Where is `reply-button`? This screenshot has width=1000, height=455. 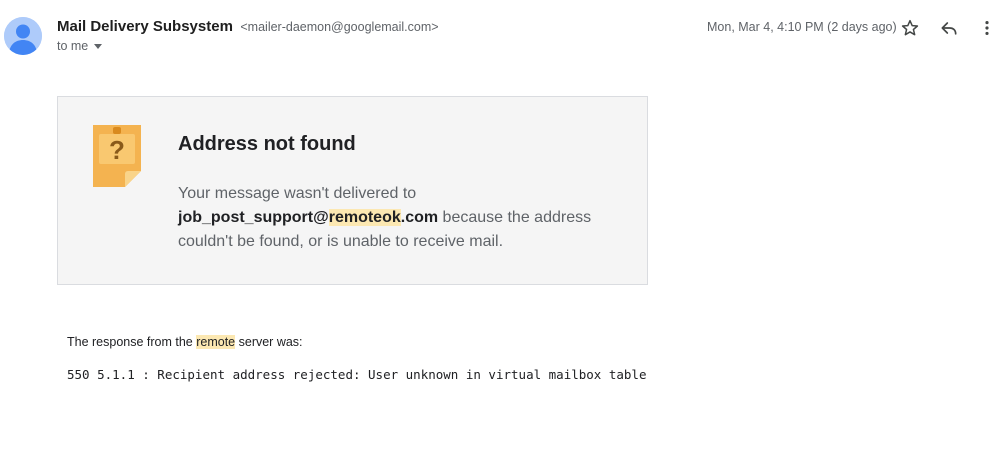
reply-button is located at coordinates (949, 28).